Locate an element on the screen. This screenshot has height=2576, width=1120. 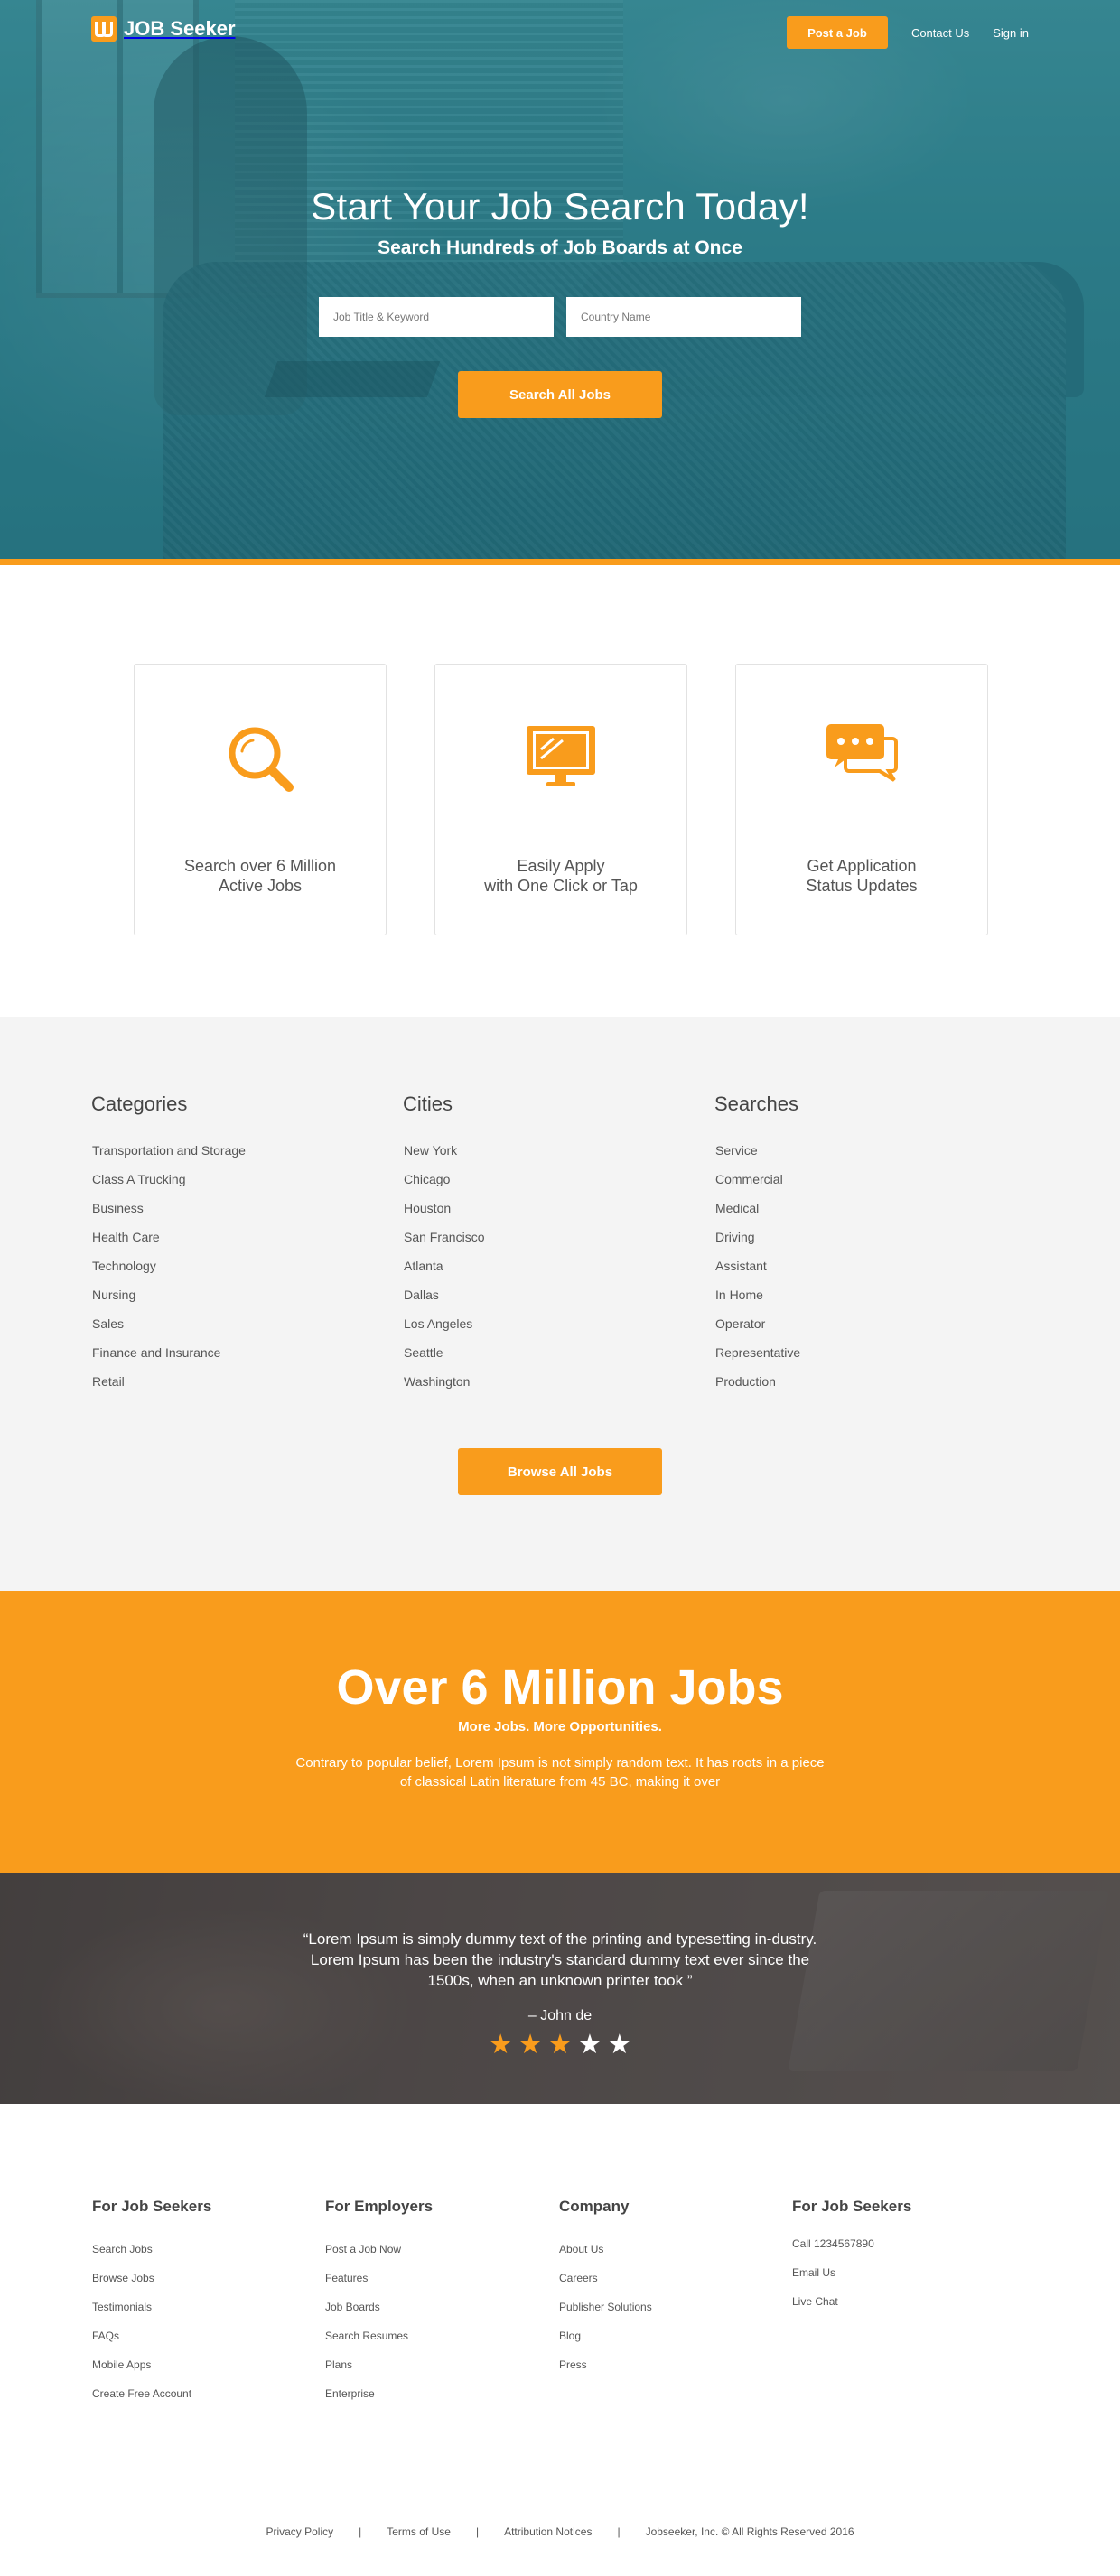
list-item-link: New York is located at coordinates (430, 1150).